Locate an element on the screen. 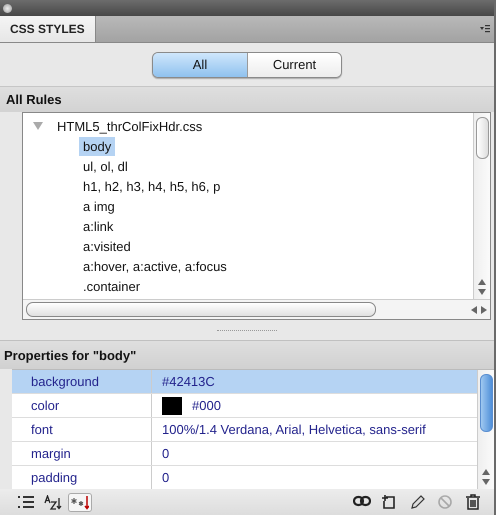 The width and height of the screenshot is (496, 515). rule-item: ul, ol, dl is located at coordinates (105, 166).